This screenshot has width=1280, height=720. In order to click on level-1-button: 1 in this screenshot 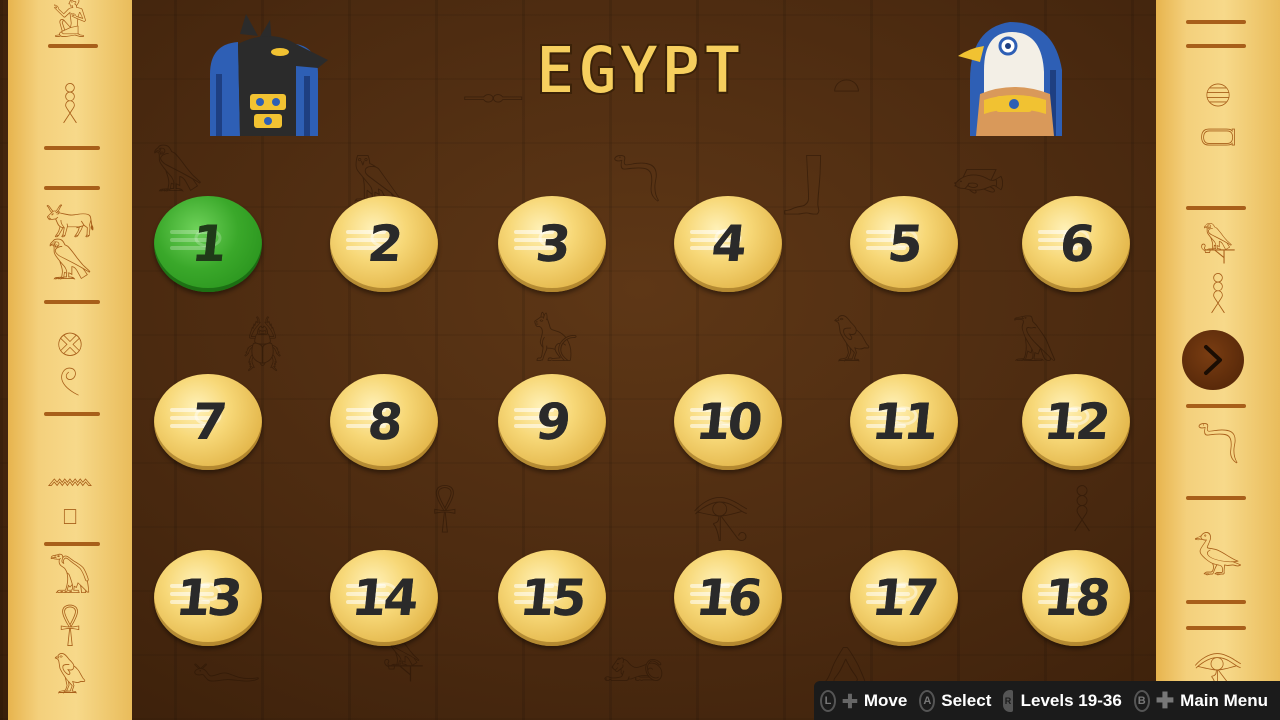, I will do `click(208, 244)`.